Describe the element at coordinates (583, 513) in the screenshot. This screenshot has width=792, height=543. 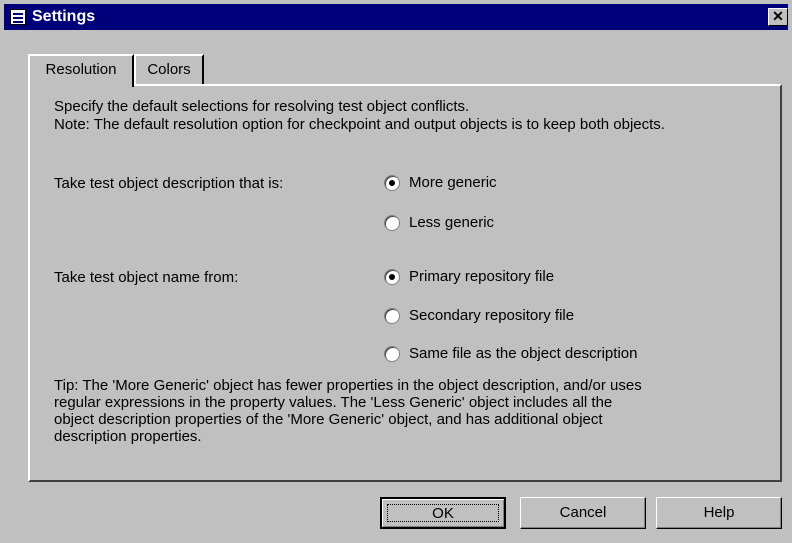
I see `cancel-button: Cancel` at that location.